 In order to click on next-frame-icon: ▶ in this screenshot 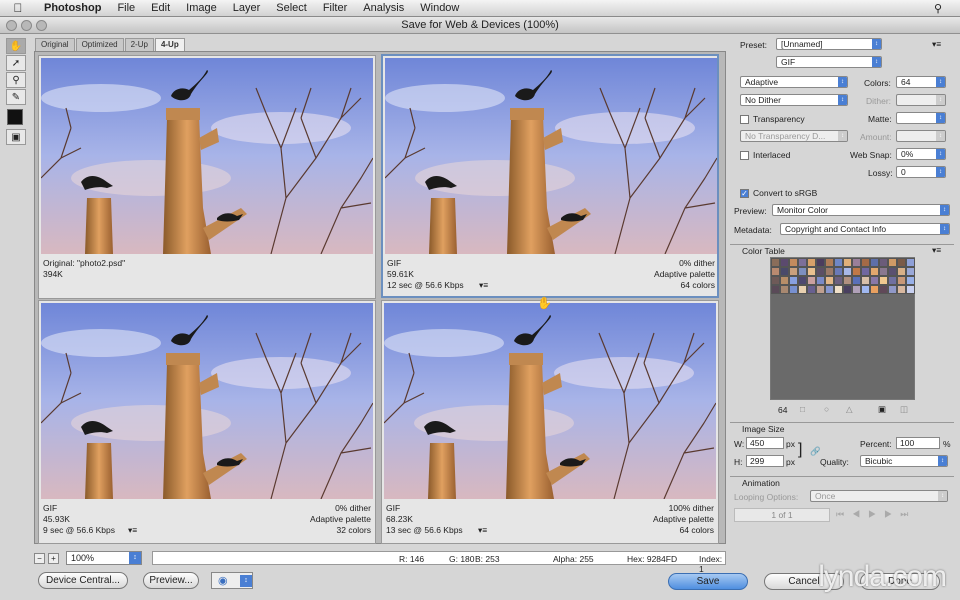, I will do `click(892, 514)`.